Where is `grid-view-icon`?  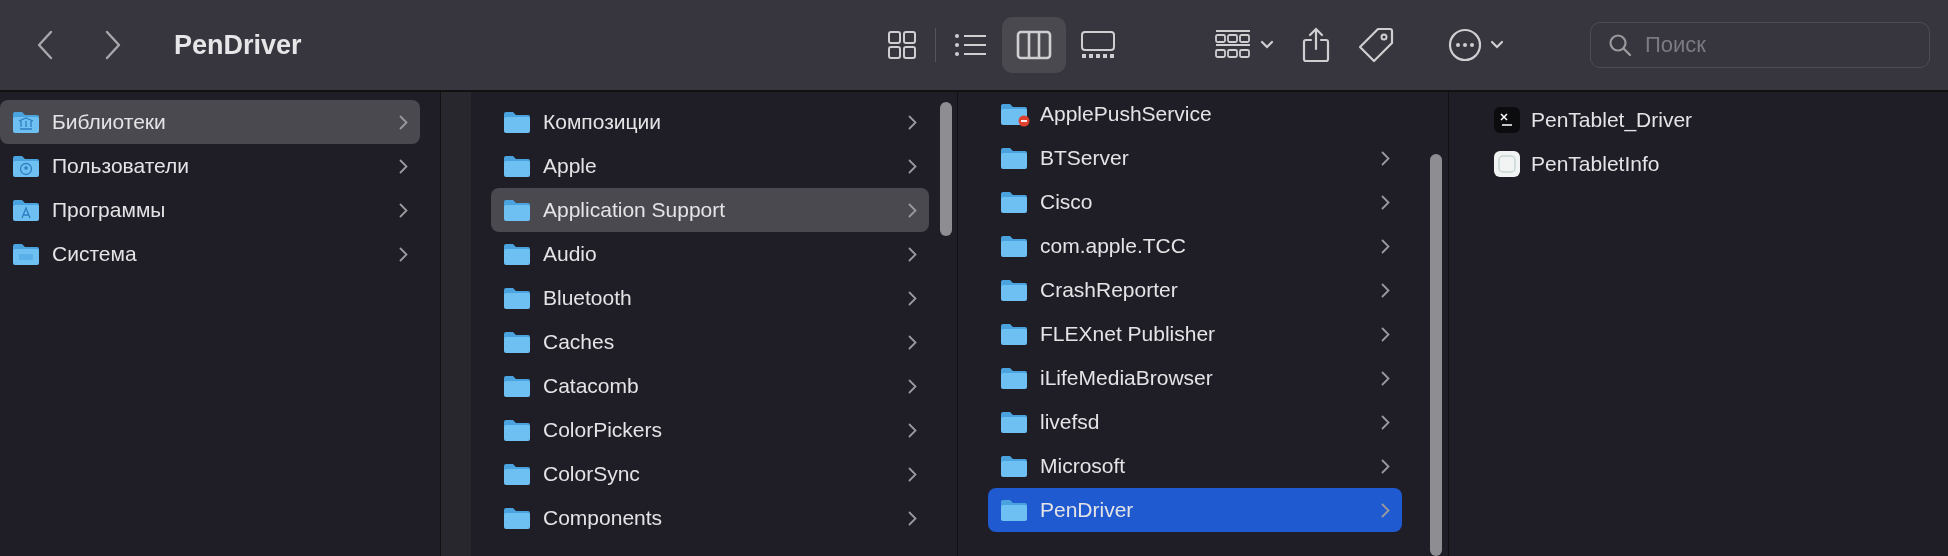 grid-view-icon is located at coordinates (902, 45).